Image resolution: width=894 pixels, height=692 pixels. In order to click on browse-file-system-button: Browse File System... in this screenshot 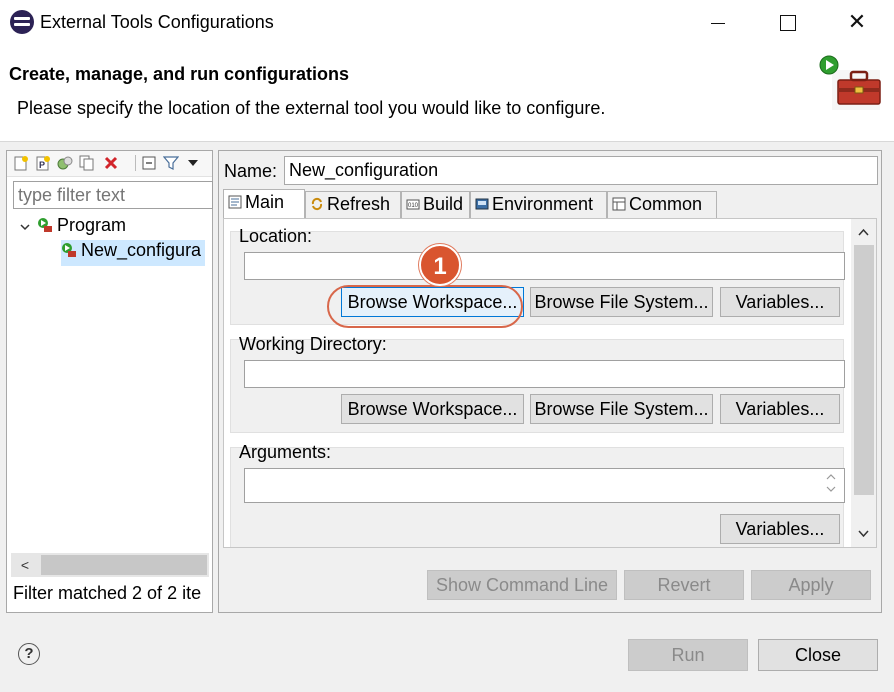, I will do `click(621, 302)`.